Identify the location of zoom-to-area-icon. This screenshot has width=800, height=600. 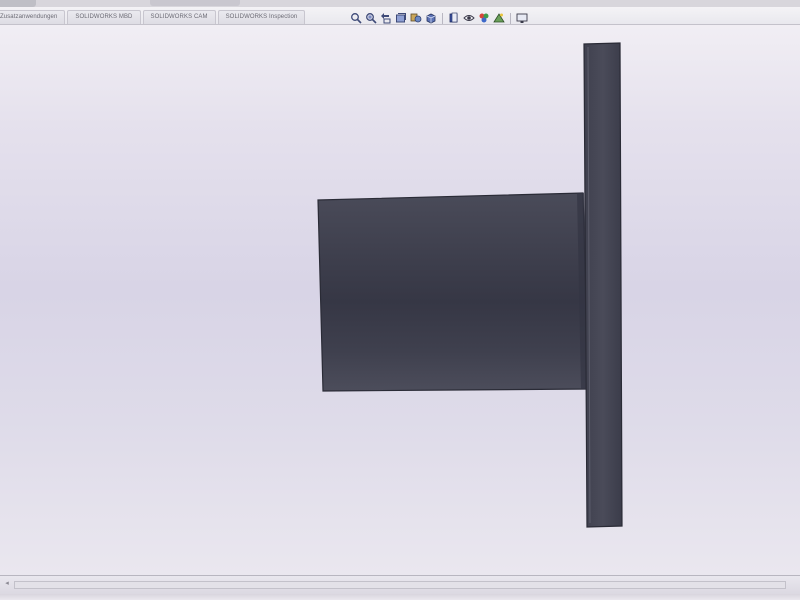
(371, 18).